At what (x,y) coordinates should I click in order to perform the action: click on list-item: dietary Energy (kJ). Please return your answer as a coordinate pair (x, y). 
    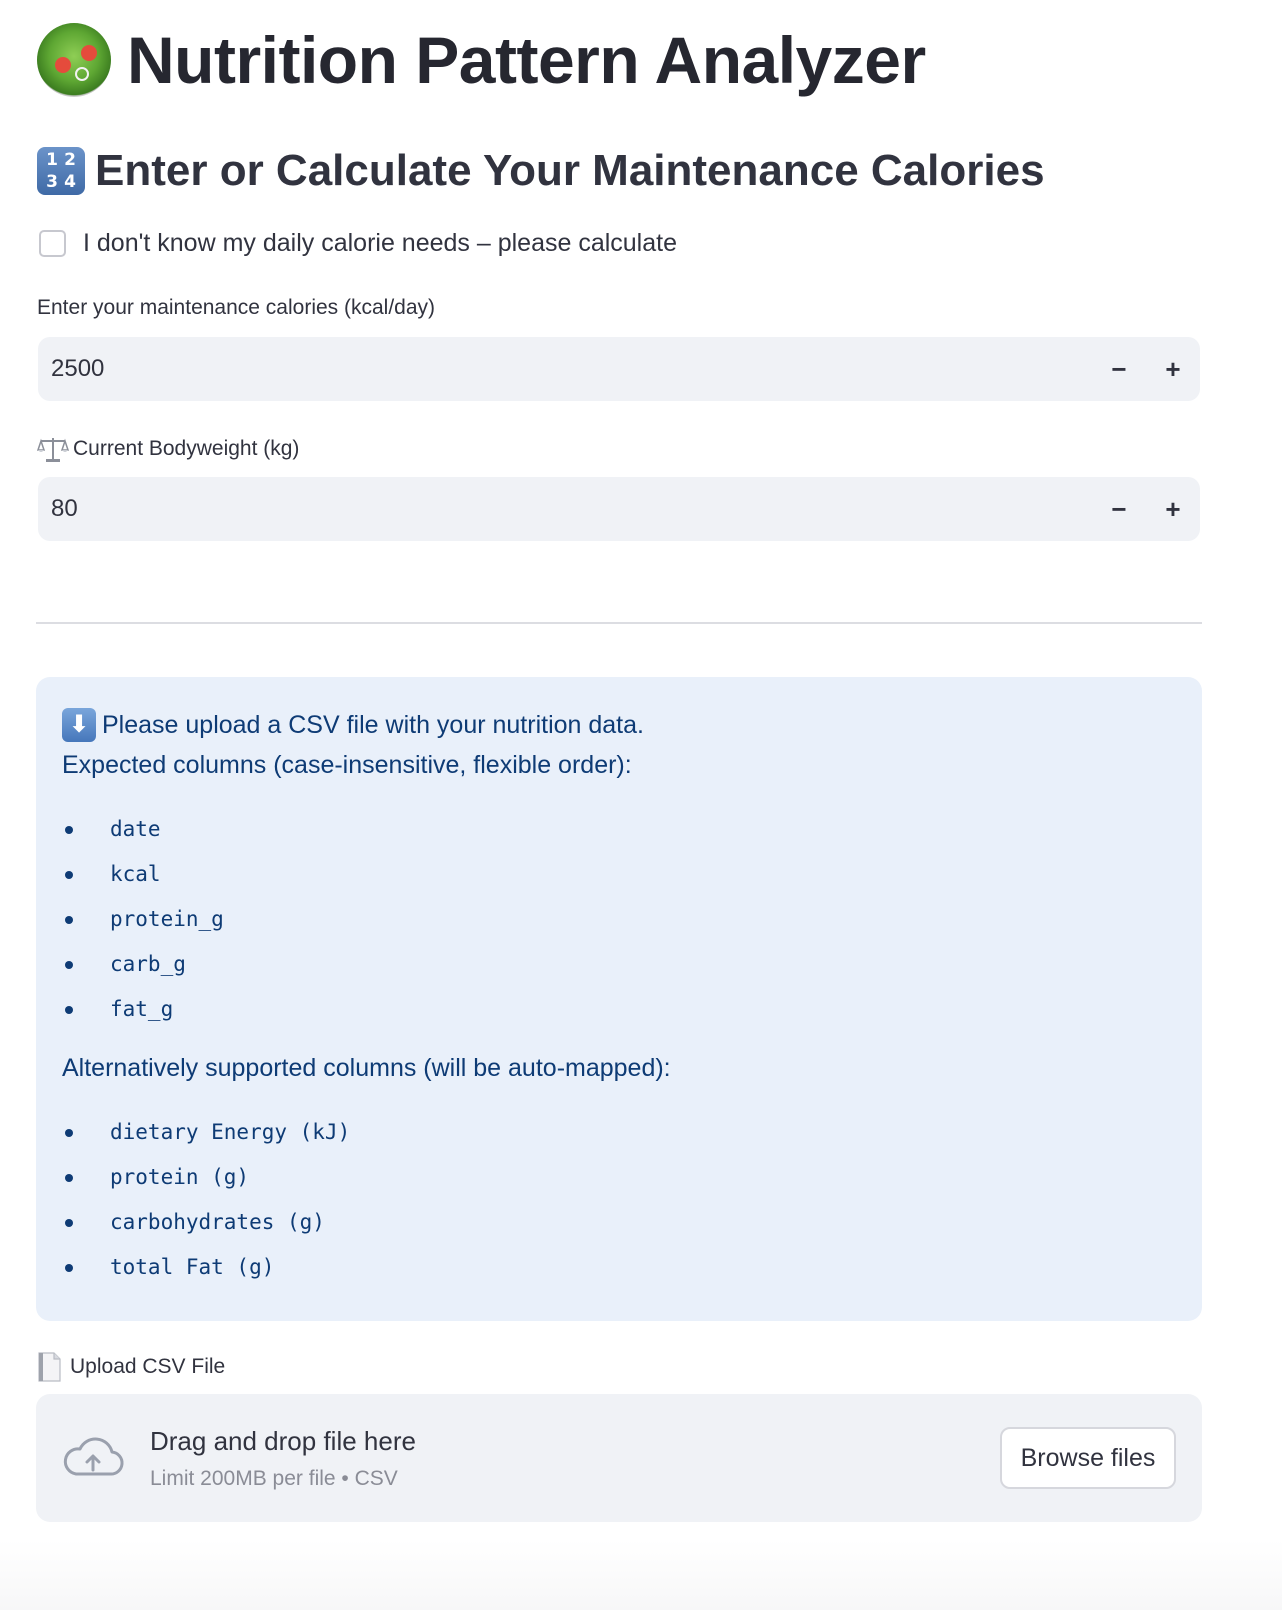
    Looking at the image, I should click on (619, 1132).